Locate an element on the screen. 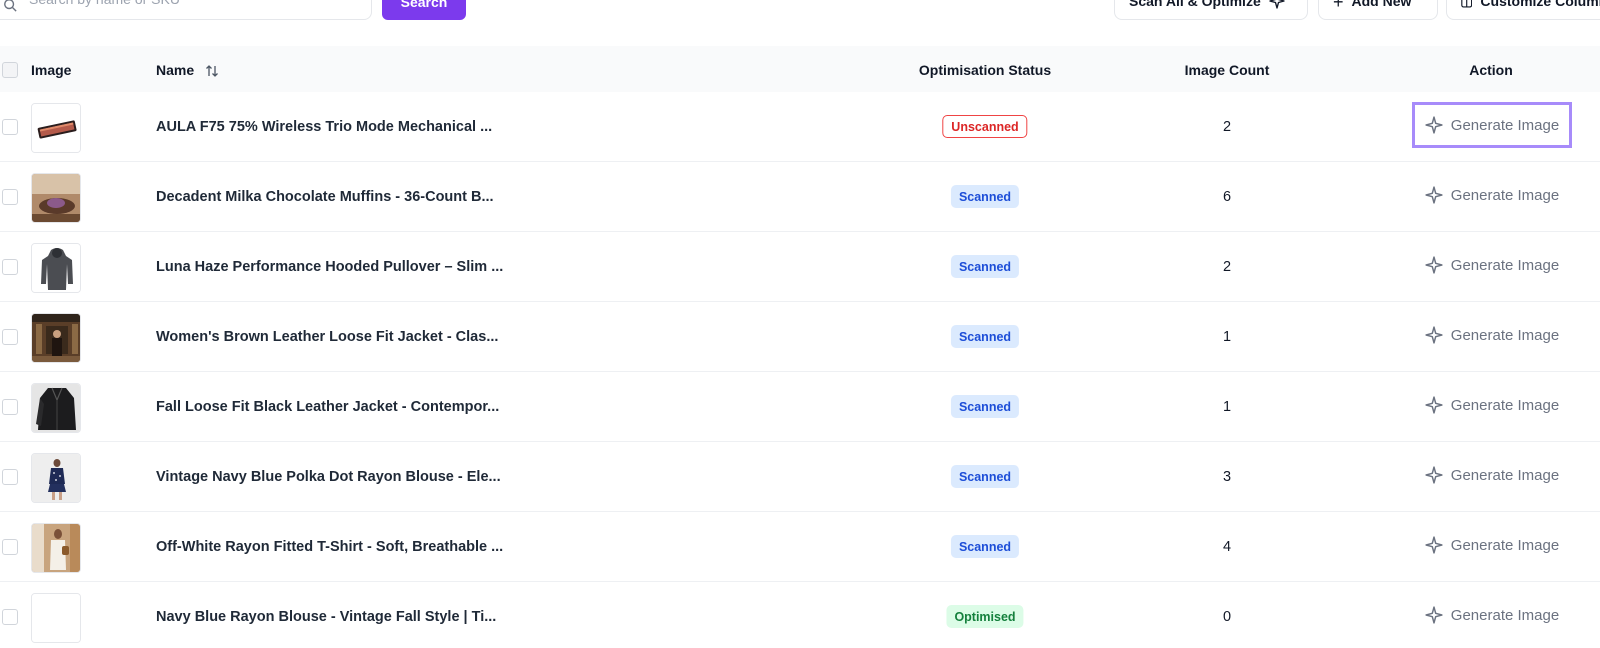 The height and width of the screenshot is (648, 1600). select-all-checkbox is located at coordinates (10, 70).